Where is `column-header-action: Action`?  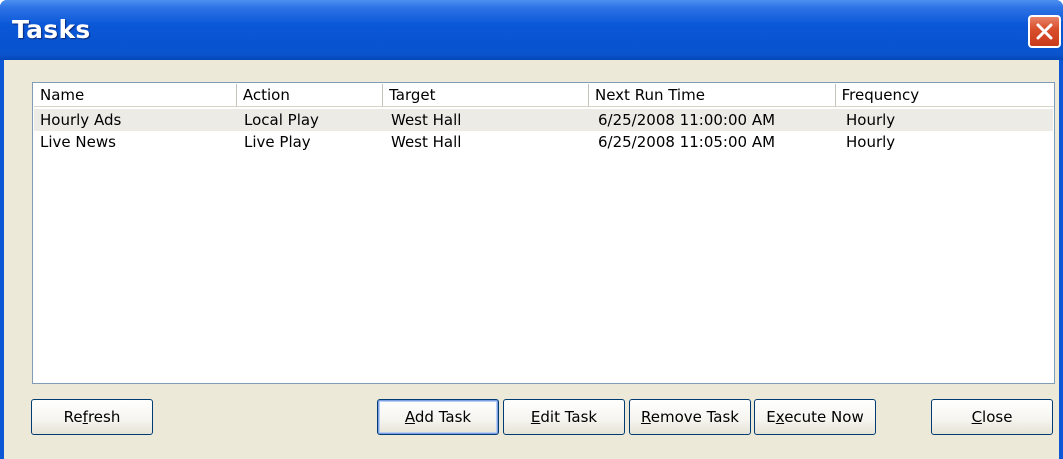 column-header-action: Action is located at coordinates (310, 95).